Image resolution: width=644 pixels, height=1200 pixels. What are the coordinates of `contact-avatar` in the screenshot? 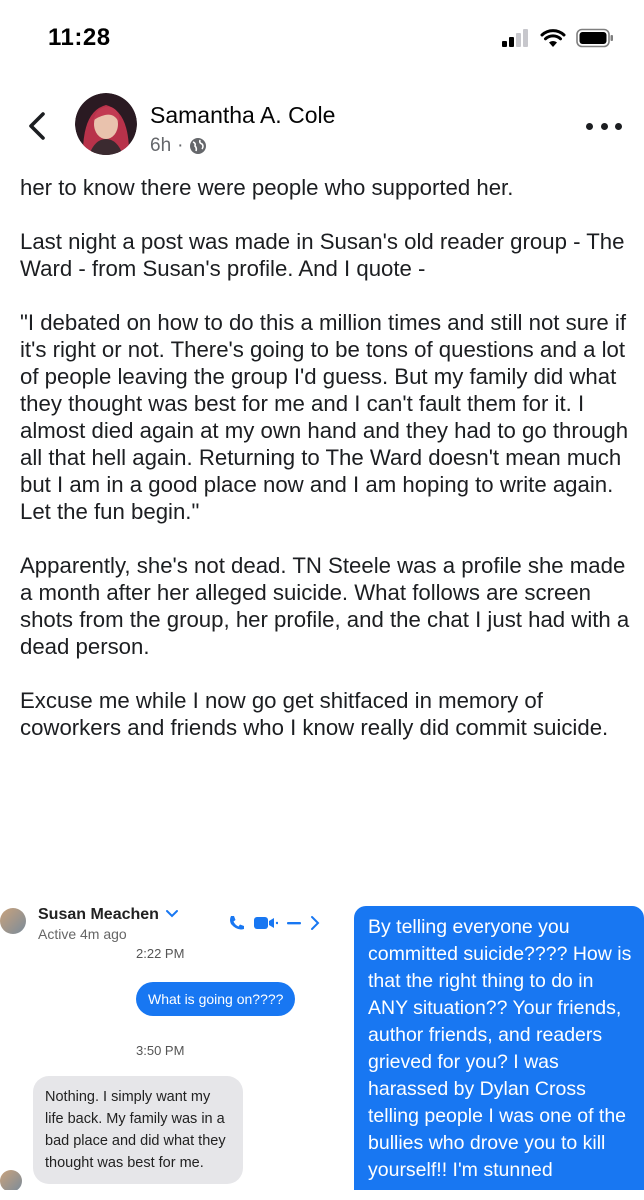 It's located at (13, 921).